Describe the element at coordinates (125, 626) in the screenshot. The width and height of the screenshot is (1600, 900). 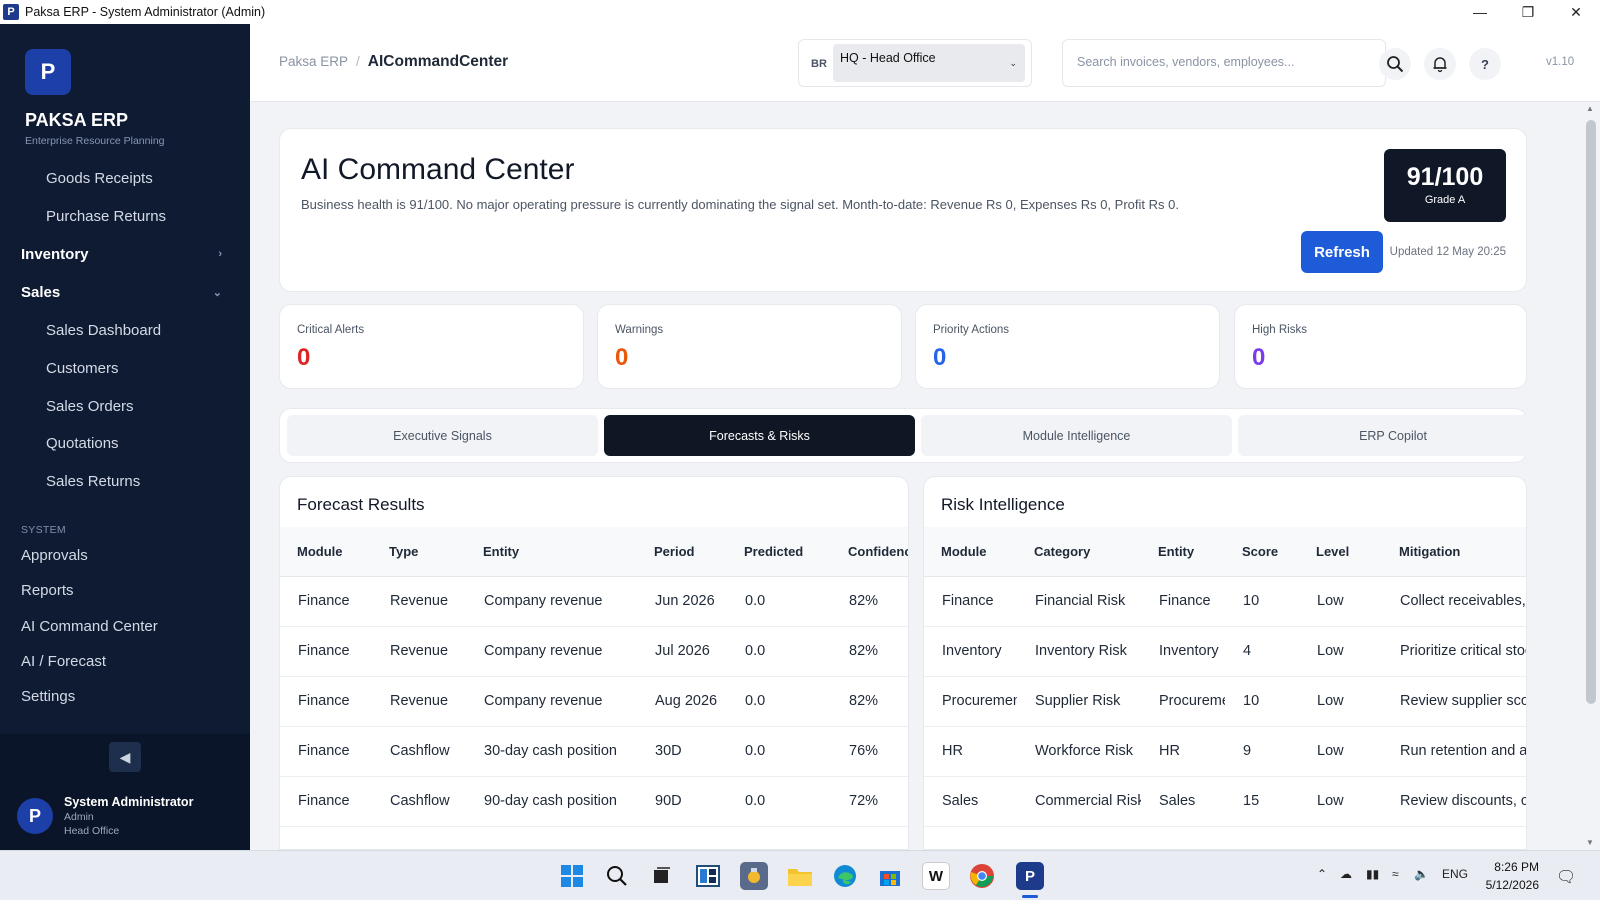
I see `sidebar-item-ai-command-center: AI Command Center` at that location.